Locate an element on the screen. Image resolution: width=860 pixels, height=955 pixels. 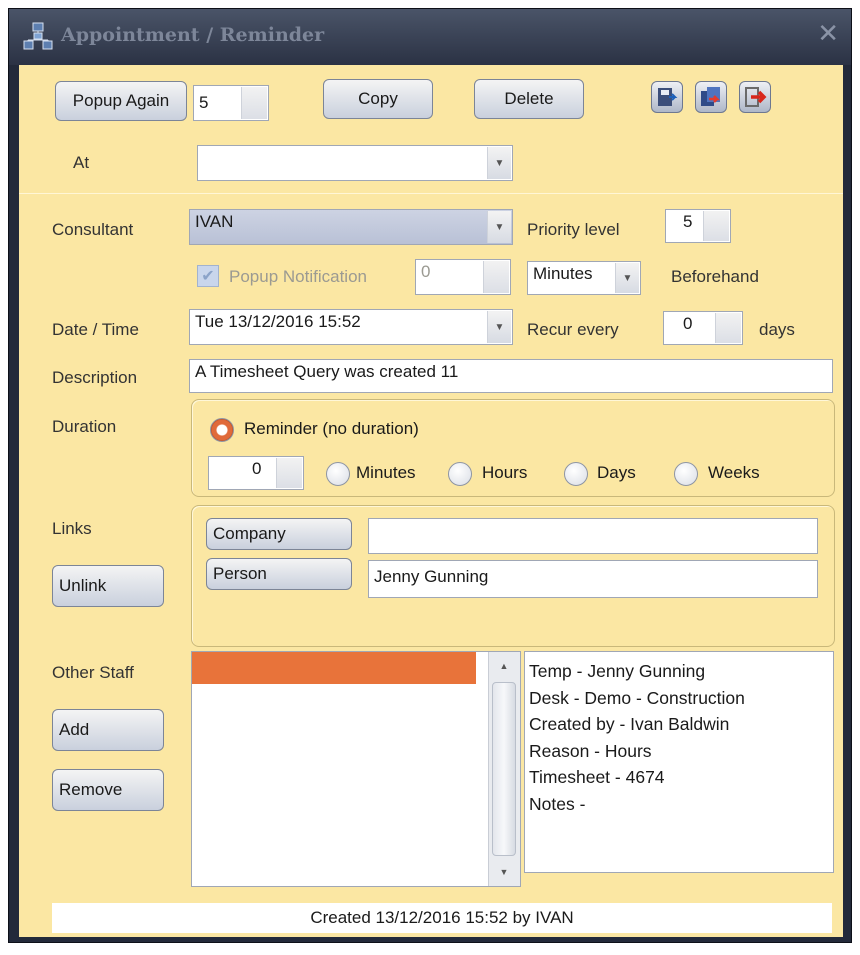
status-text: Created 13/12/2016 15:52 by IVAN is located at coordinates (442, 917).